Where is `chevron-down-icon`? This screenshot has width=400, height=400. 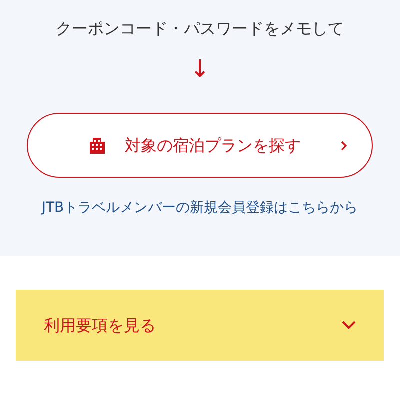
chevron-down-icon is located at coordinates (349, 325).